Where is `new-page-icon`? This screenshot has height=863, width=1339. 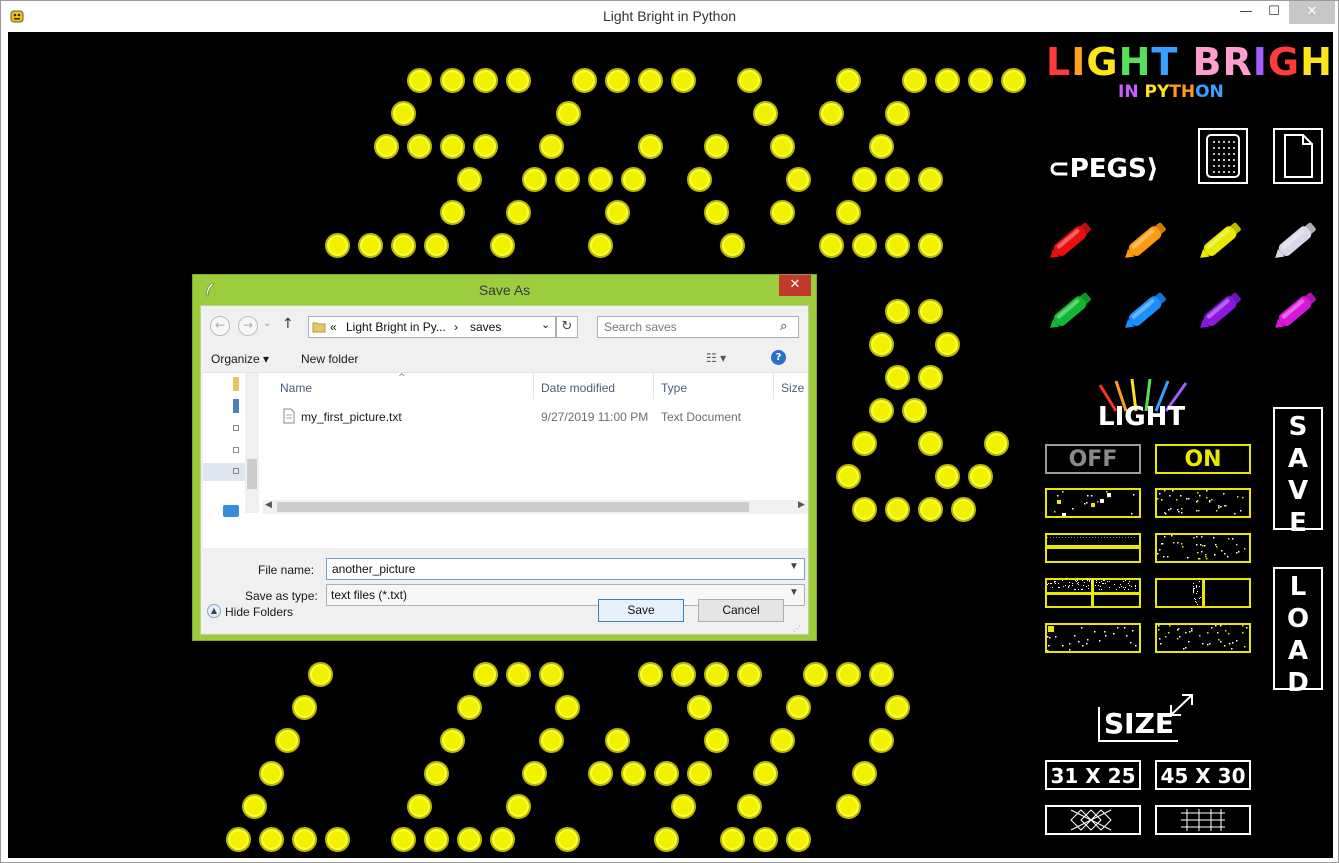
new-page-icon is located at coordinates (1298, 156).